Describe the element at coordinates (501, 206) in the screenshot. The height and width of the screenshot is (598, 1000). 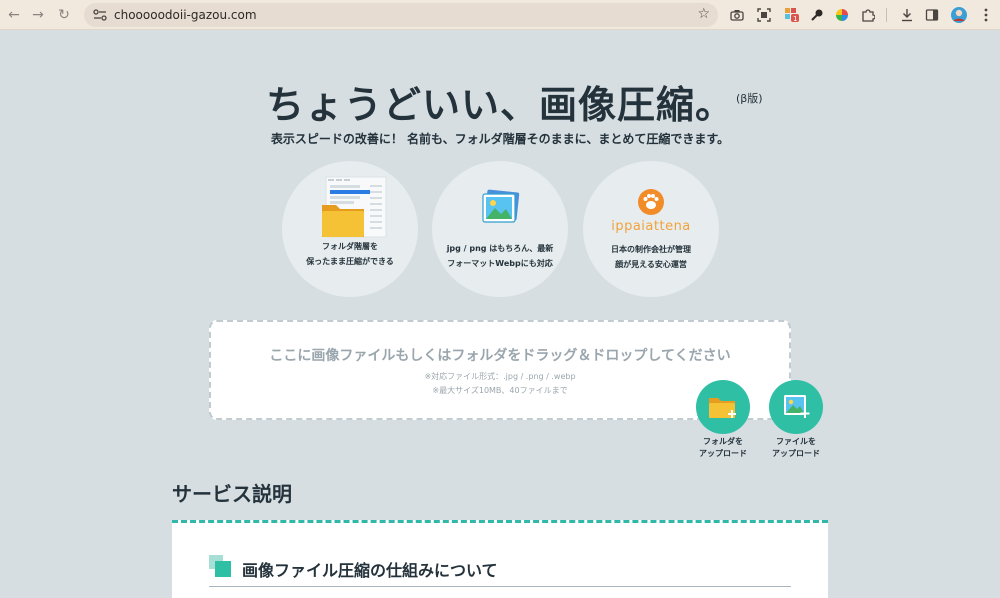
I see `image-file-icon` at that location.